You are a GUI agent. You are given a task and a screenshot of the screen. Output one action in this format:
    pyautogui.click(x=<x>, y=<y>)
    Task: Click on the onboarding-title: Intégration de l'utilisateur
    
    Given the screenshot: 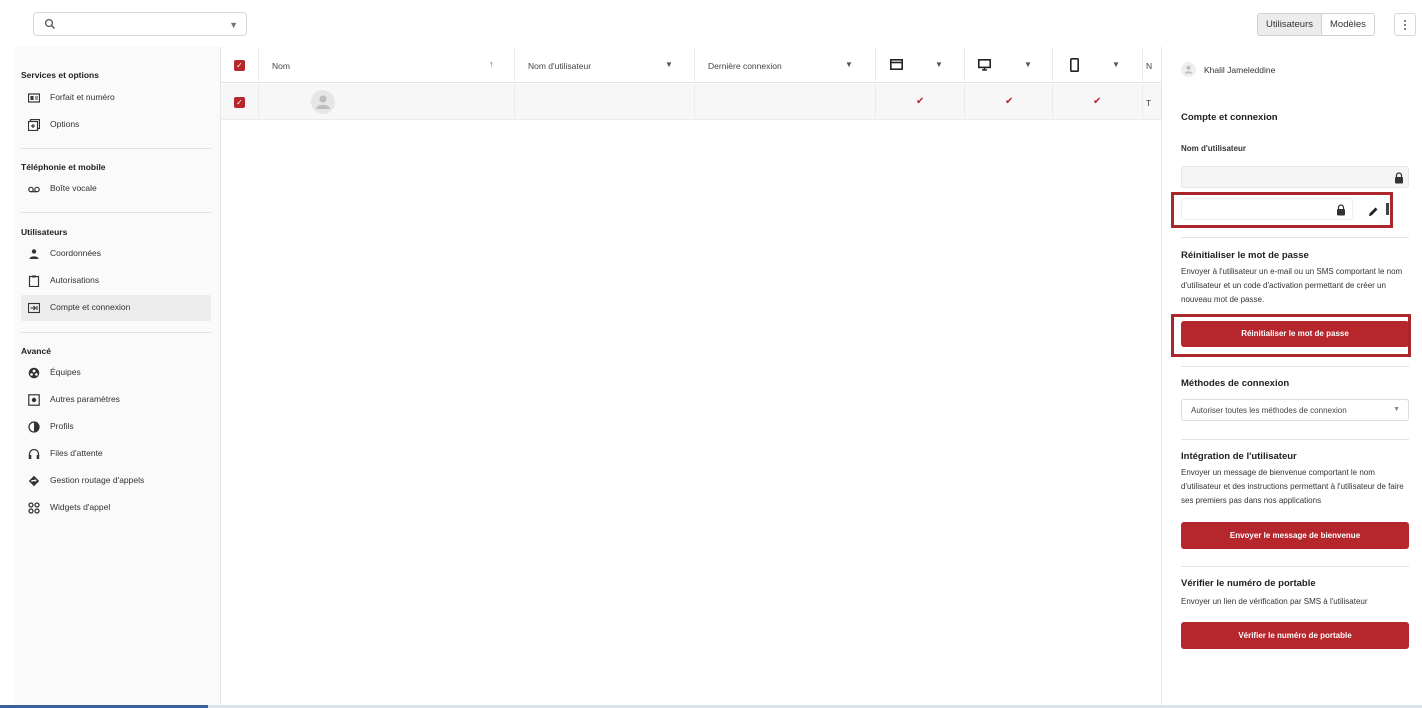 What is the action you would take?
    pyautogui.click(x=1239, y=456)
    